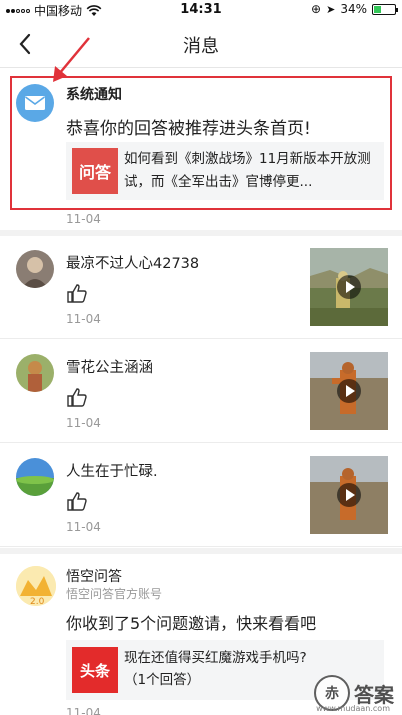 Image resolution: width=402 pixels, height=715 pixels. I want to click on watermark: 赤 答案 www.mudaan.com, so click(354, 694).